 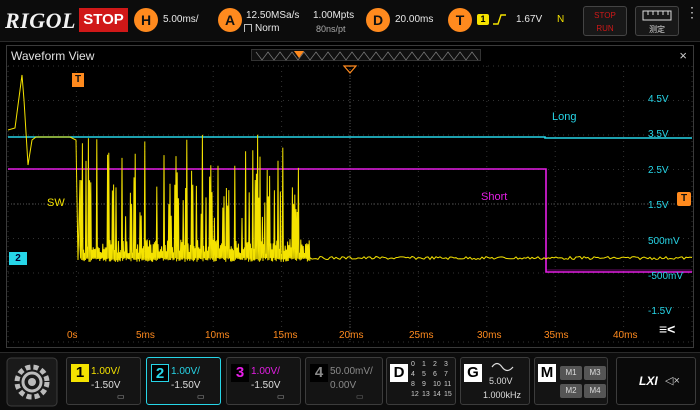 I want to click on x-axis-label: 15ms, so click(x=285, y=335).